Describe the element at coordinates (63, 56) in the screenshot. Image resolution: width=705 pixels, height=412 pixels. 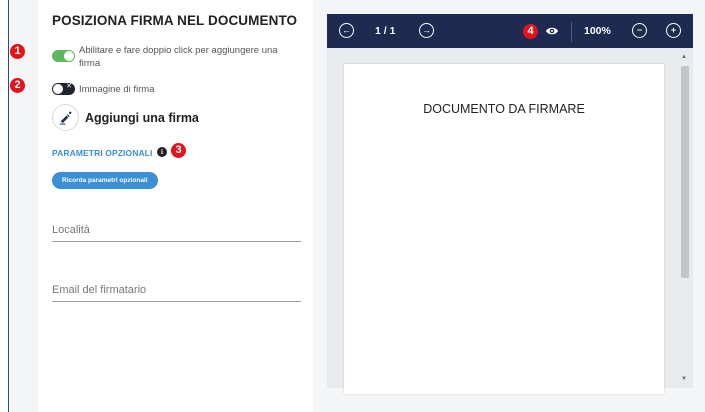
I see `enable-signature-toggle` at that location.